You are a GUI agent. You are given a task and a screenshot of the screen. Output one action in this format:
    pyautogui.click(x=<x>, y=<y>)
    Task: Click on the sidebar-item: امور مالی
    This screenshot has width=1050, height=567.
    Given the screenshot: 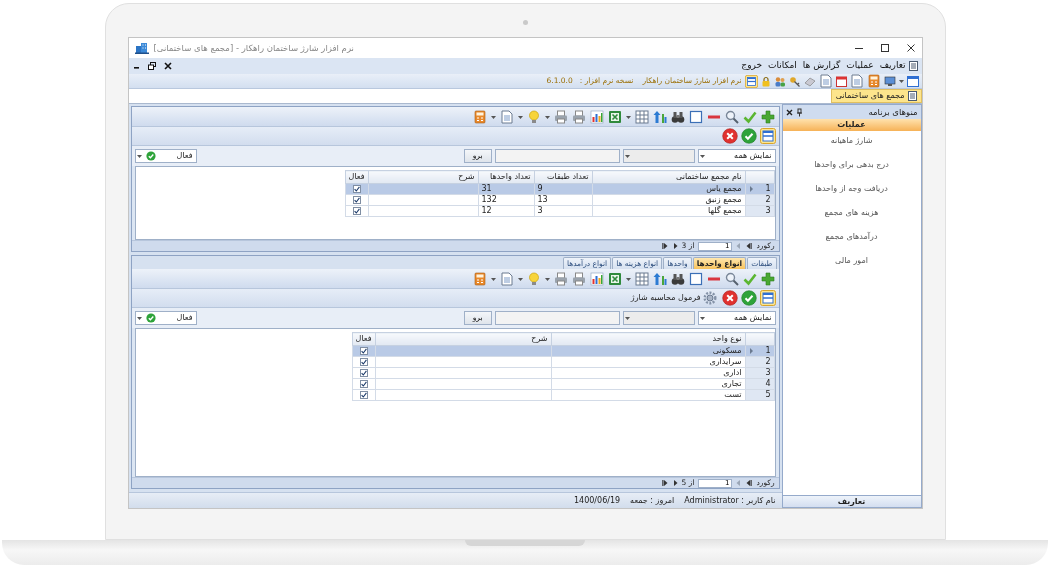 What is the action you would take?
    pyautogui.click(x=851, y=261)
    